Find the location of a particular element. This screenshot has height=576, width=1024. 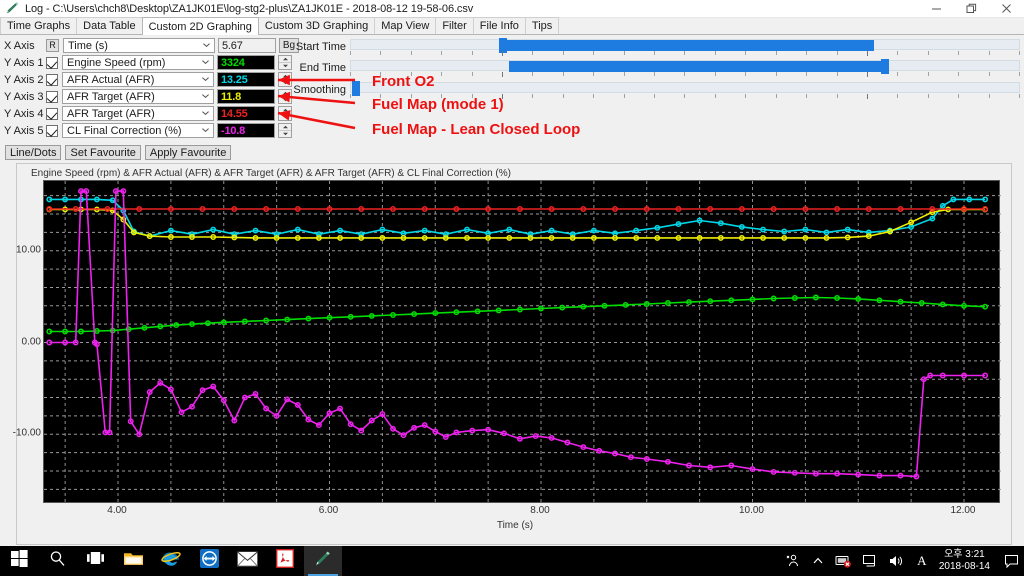

clock-date: 2018-08-14 is located at coordinates (964, 566).